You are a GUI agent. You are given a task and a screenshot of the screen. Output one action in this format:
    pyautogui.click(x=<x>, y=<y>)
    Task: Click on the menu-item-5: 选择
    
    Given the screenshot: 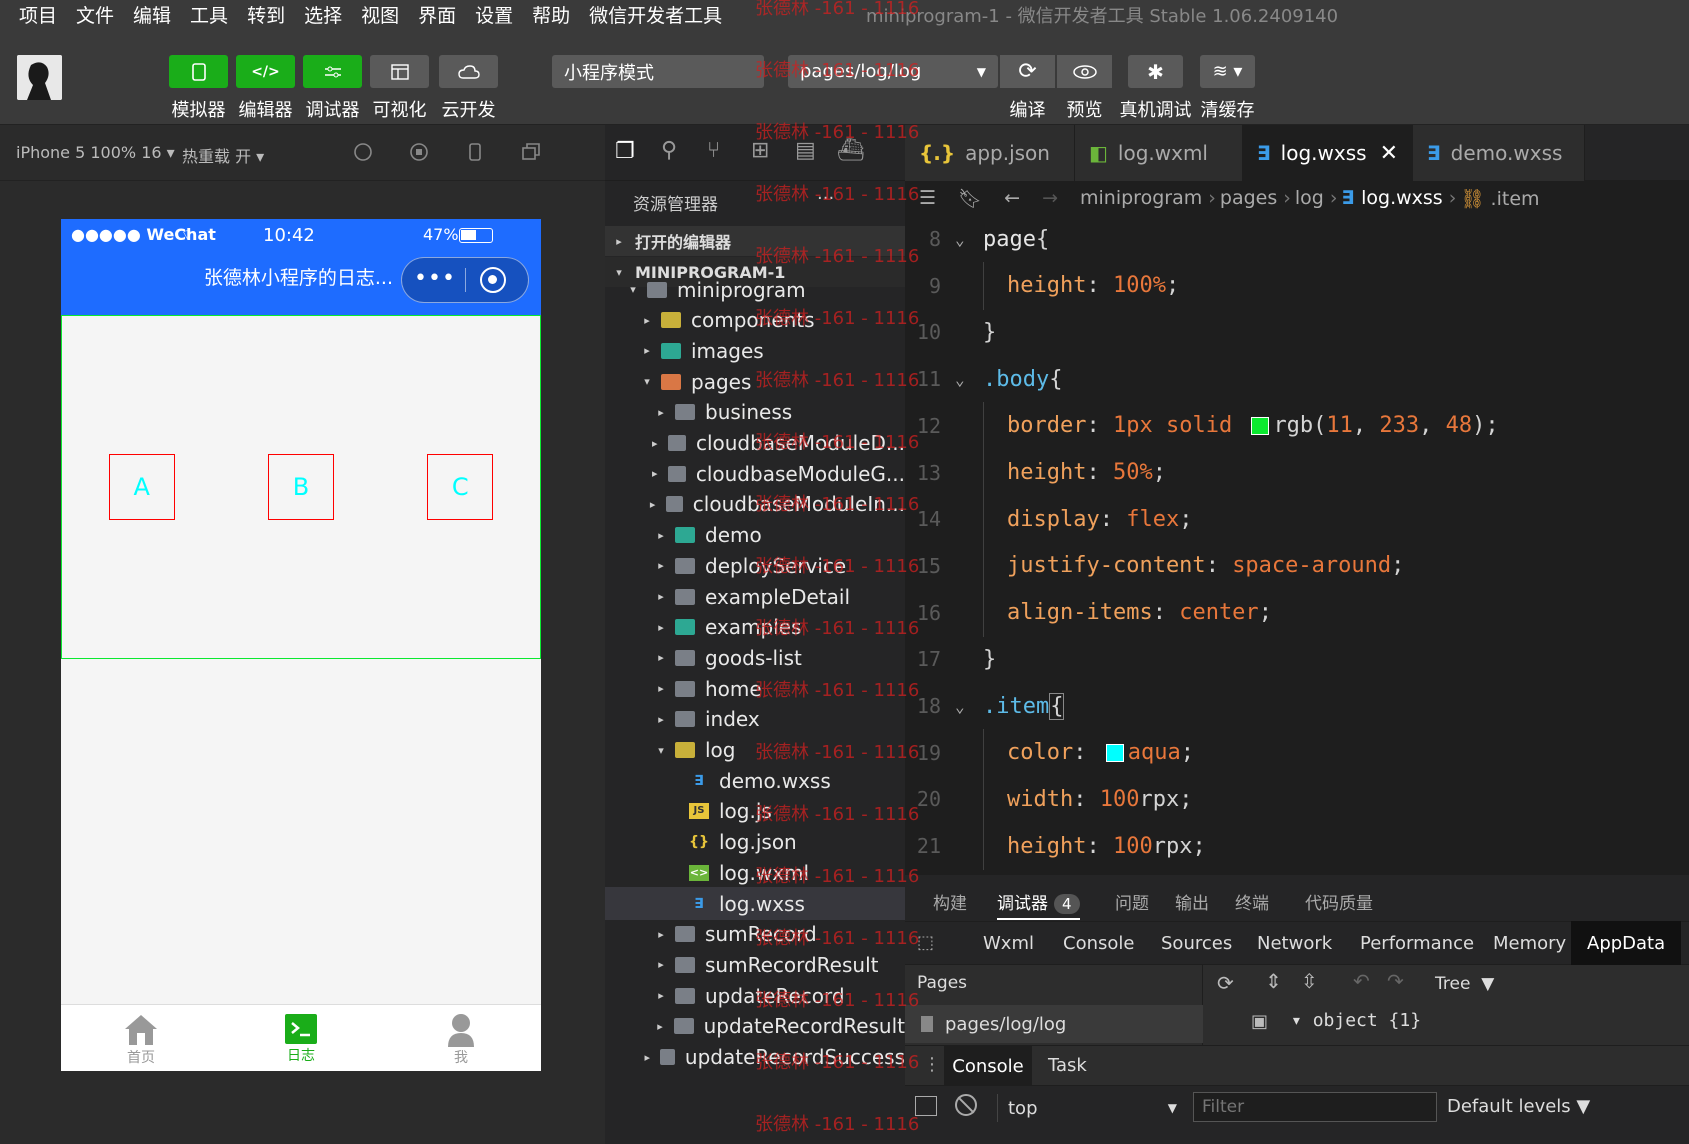 What is the action you would take?
    pyautogui.click(x=323, y=14)
    